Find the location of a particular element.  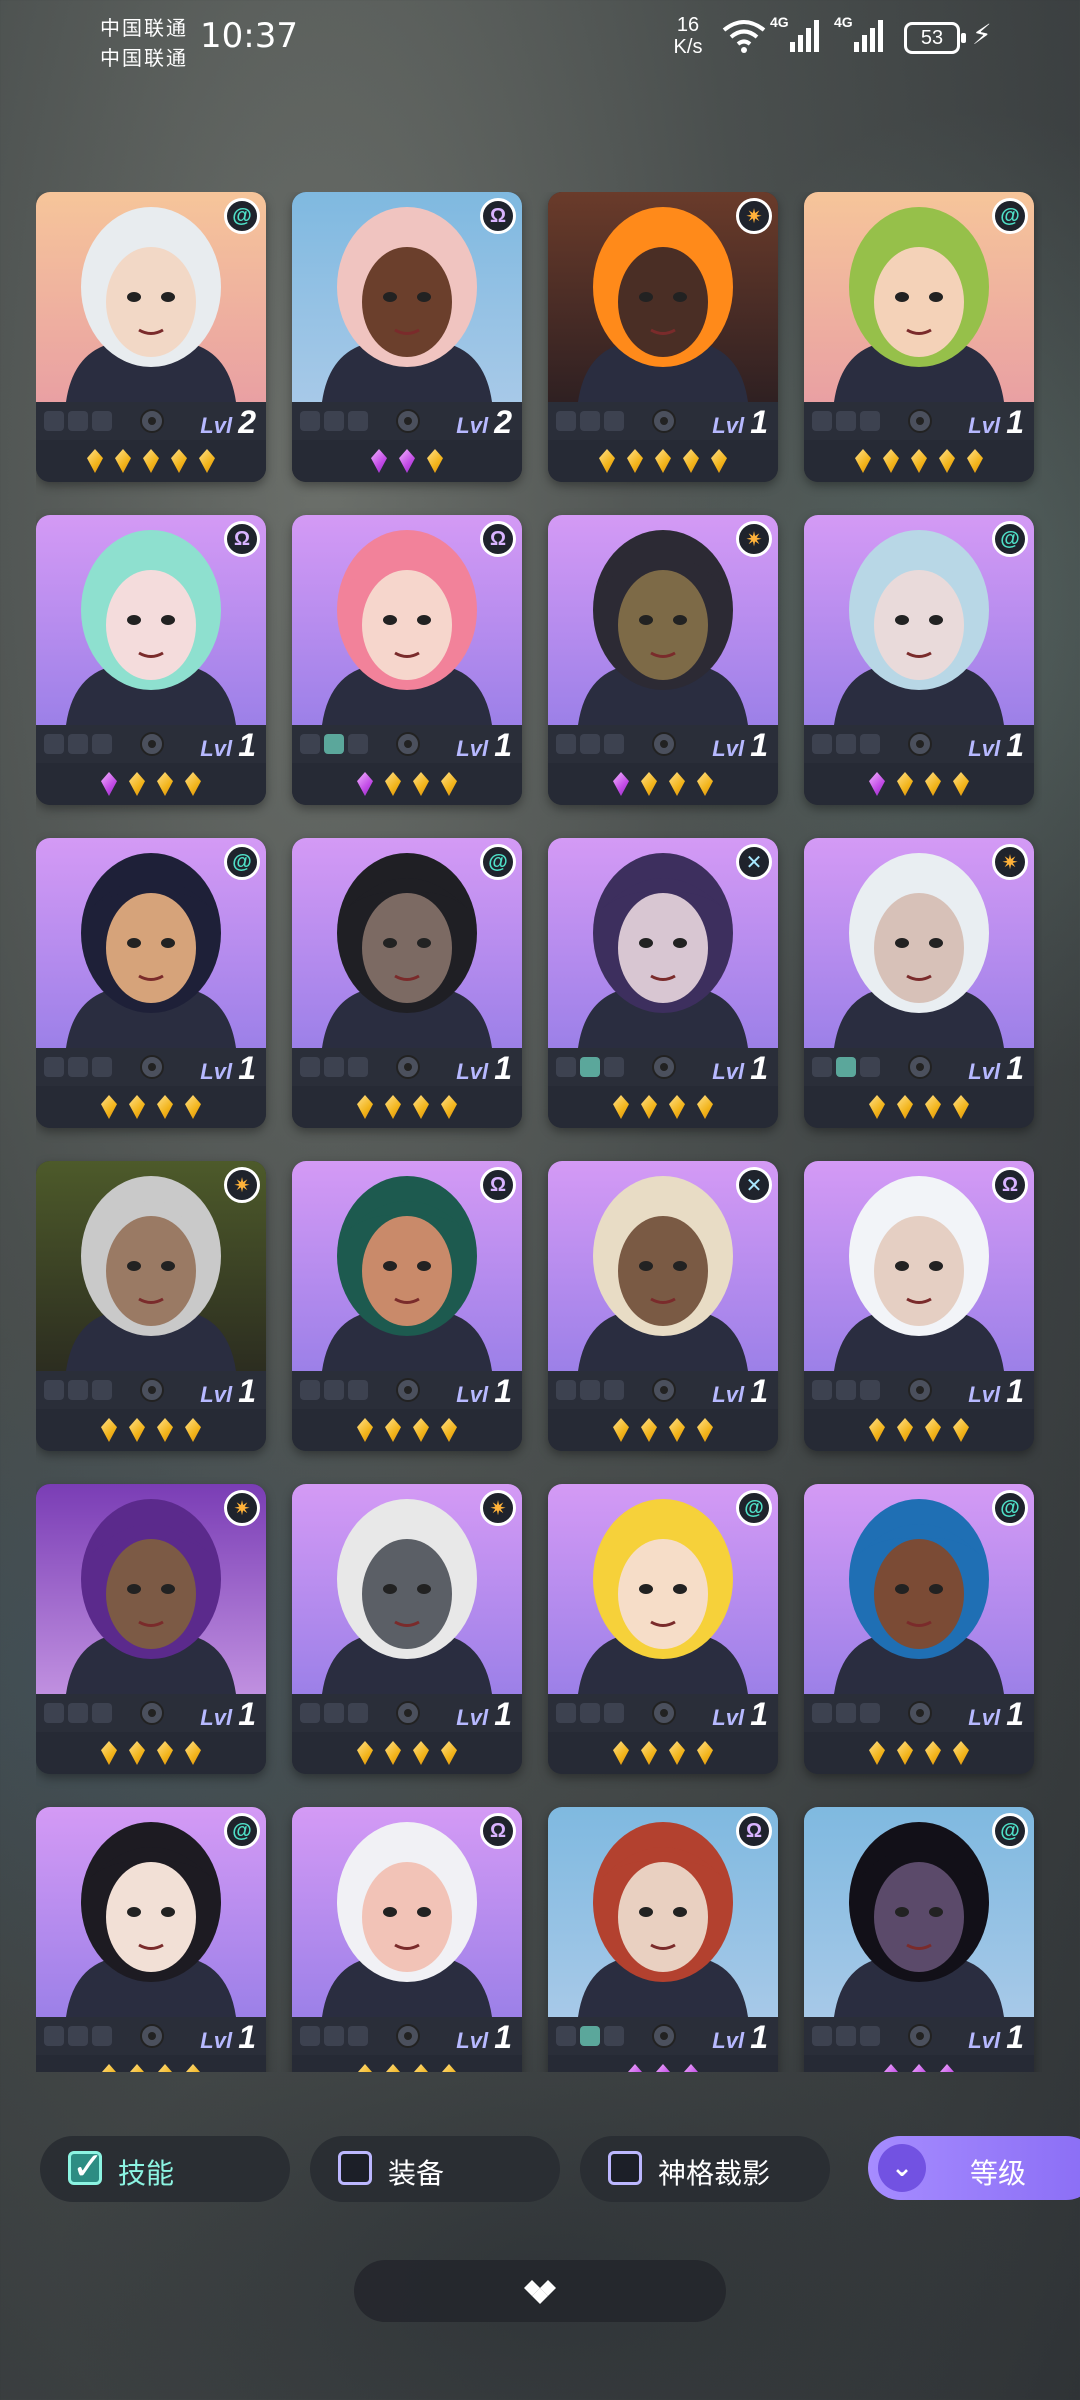

double-chevron-down-icon: ⌄ is located at coordinates (902, 2168).